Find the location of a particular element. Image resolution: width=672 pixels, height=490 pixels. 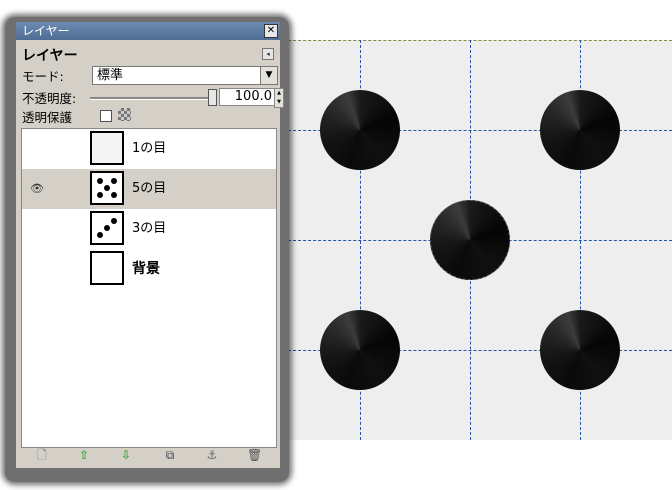

layer-row: 3の目 is located at coordinates (149, 229).